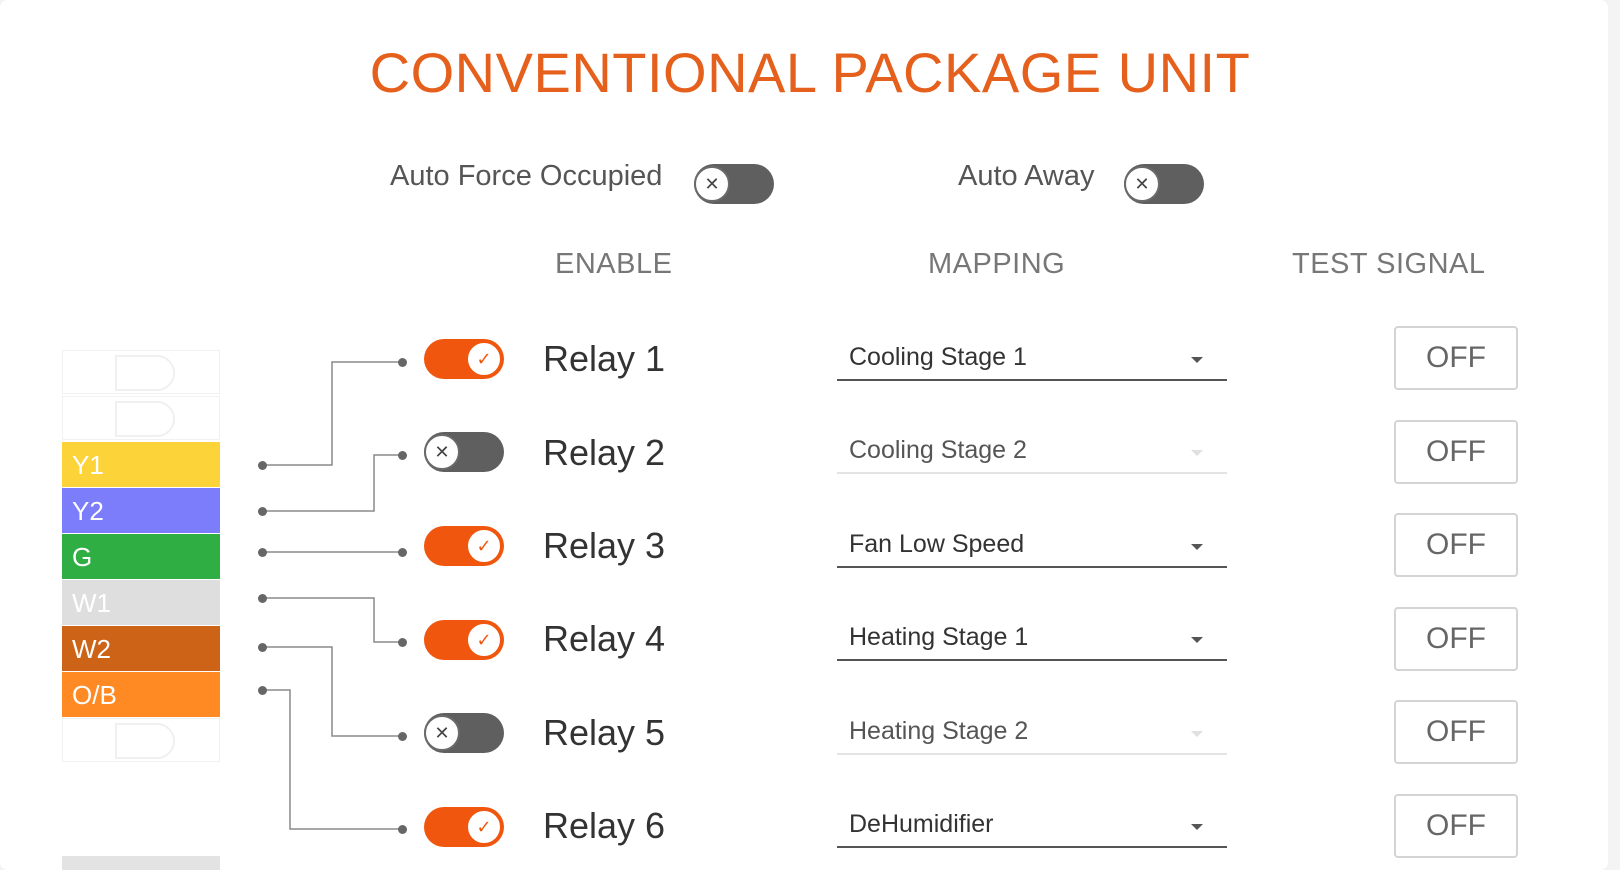  I want to click on relay-5-test-button: OFF, so click(1456, 732).